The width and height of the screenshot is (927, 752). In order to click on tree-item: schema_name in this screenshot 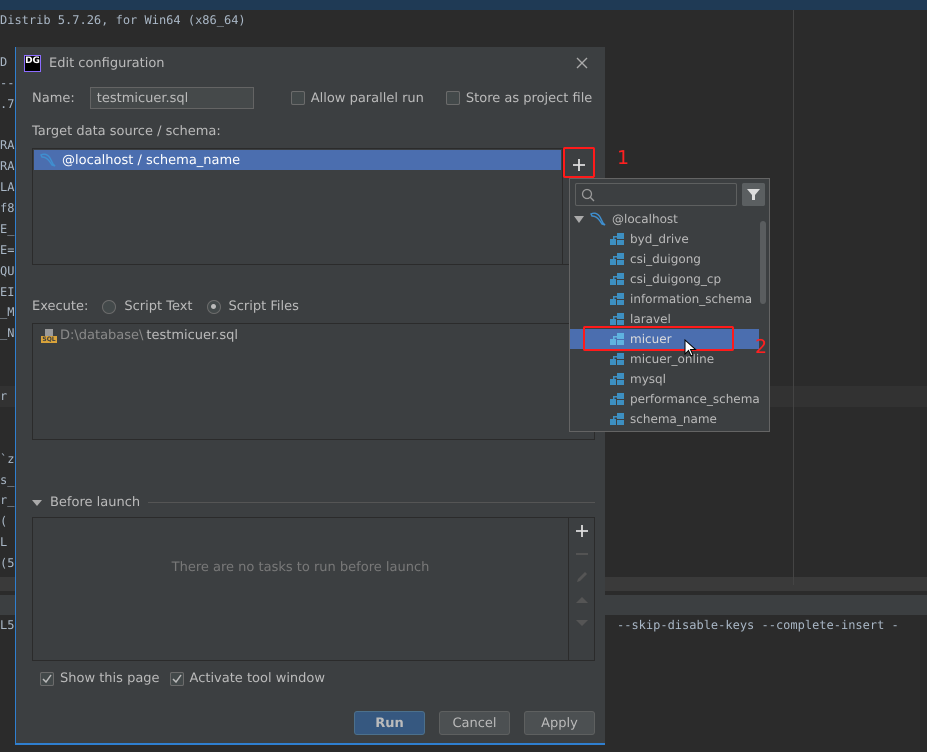, I will do `click(664, 419)`.